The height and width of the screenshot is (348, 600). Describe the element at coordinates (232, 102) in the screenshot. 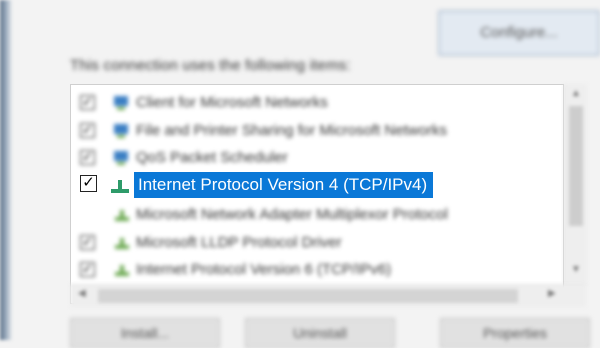

I see `item-label: Client for Microsoft Networks` at that location.